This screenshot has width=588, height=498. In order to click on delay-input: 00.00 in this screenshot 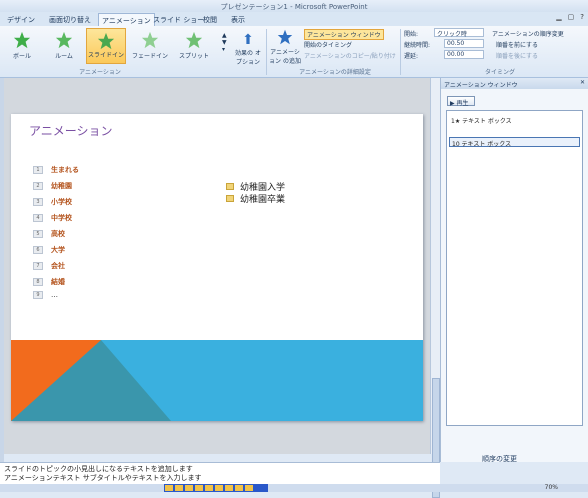, I will do `click(464, 54)`.